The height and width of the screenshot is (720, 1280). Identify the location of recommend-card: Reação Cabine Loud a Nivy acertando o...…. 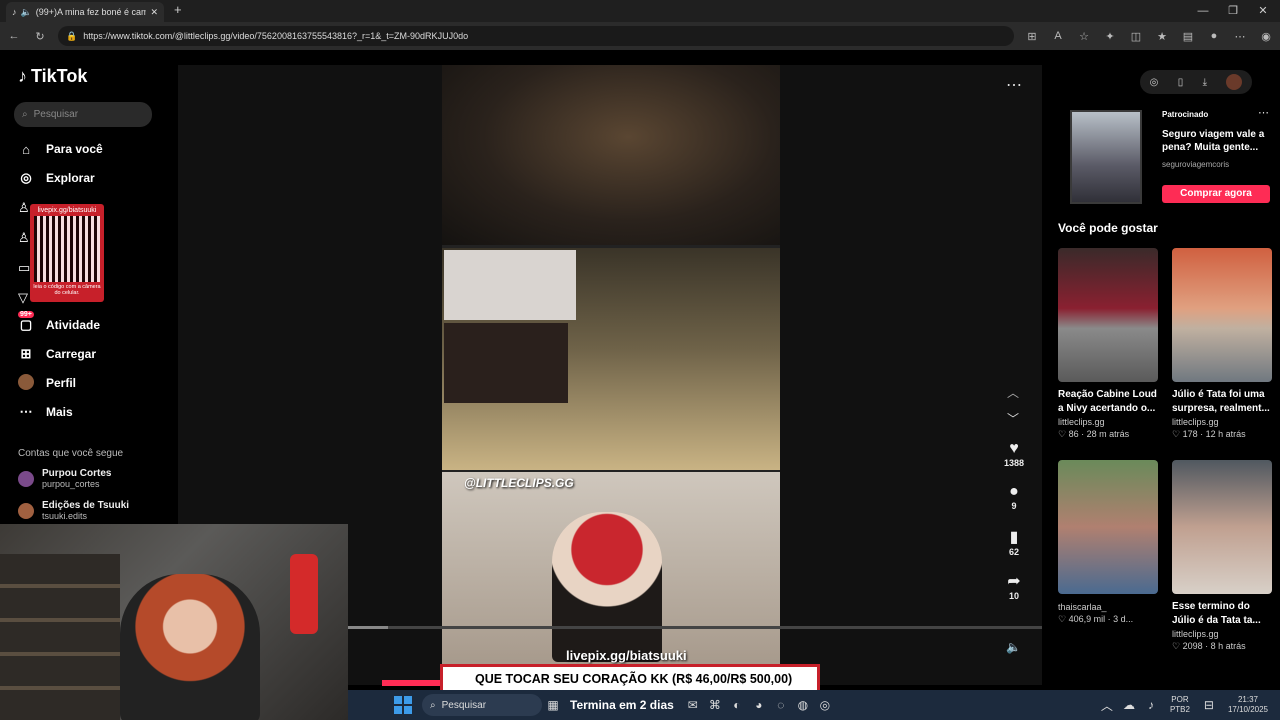
(1108, 344).